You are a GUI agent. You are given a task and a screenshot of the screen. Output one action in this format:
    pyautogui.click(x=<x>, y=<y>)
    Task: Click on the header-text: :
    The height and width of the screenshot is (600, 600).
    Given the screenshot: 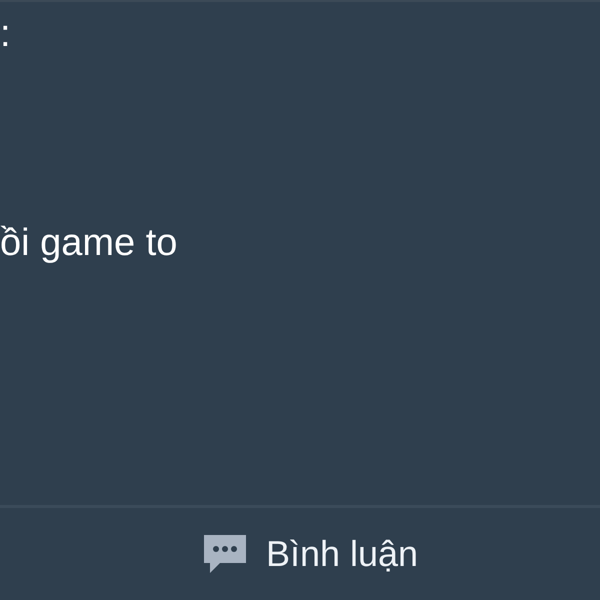 What is the action you would take?
    pyautogui.click(x=5, y=34)
    